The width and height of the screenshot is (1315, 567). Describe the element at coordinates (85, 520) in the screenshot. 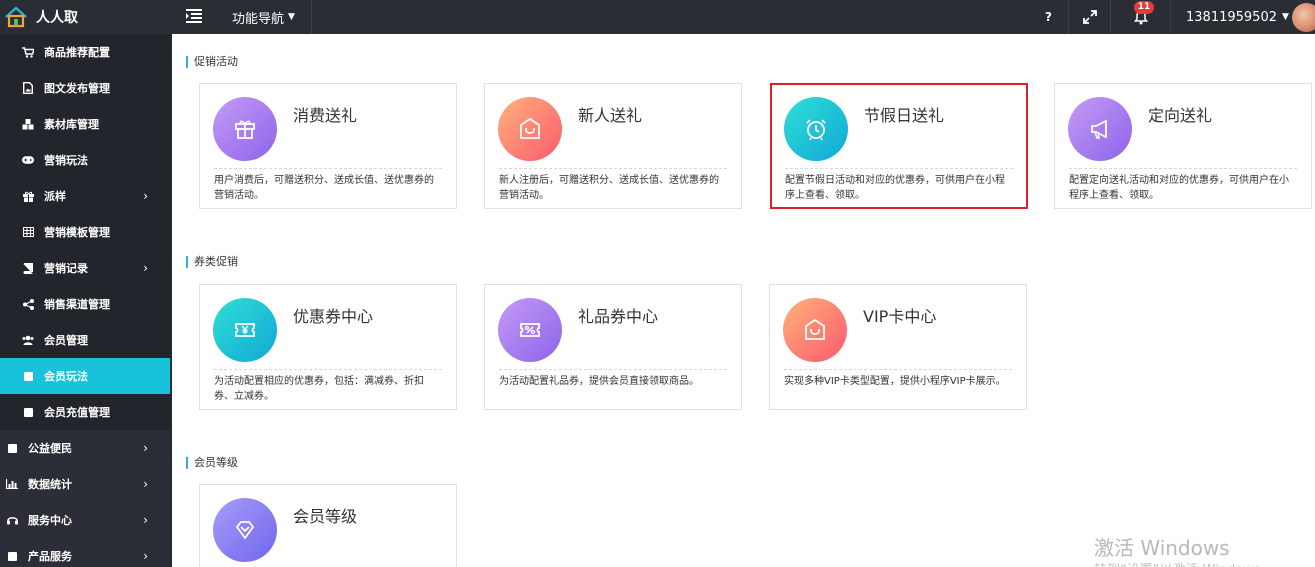

I see `sidebar-item-service-center: 服务中心 ›` at that location.